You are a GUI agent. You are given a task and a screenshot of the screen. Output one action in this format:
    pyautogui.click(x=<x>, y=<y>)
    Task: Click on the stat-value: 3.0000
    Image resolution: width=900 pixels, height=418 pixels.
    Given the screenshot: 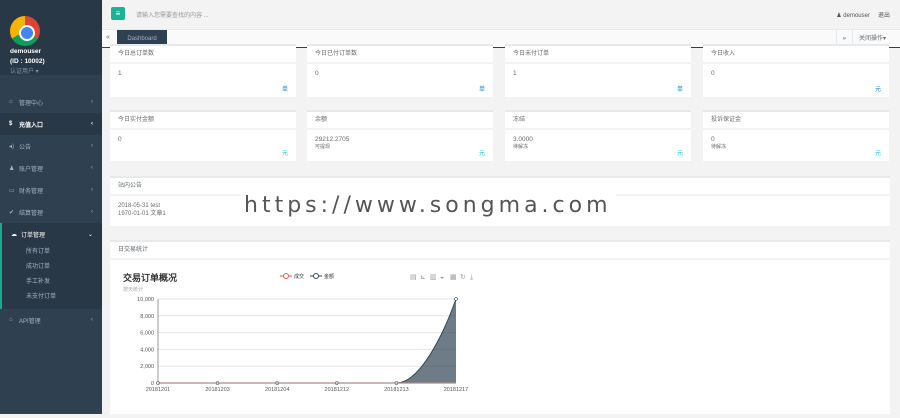 What is the action you would take?
    pyautogui.click(x=523, y=139)
    